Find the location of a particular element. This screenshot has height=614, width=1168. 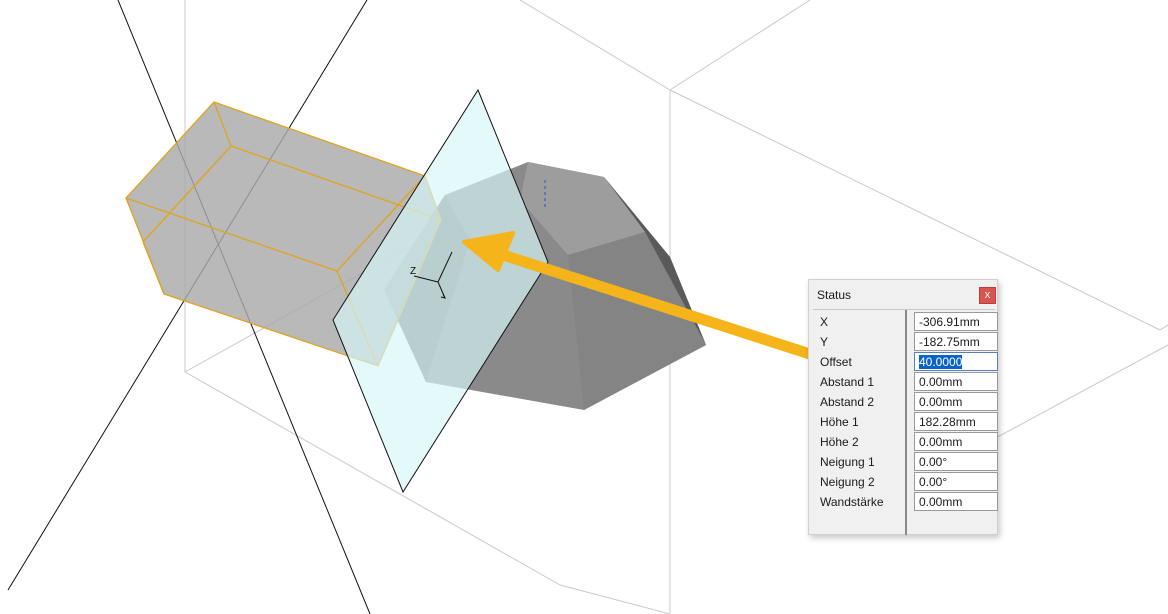

offset-field is located at coordinates (956, 361).